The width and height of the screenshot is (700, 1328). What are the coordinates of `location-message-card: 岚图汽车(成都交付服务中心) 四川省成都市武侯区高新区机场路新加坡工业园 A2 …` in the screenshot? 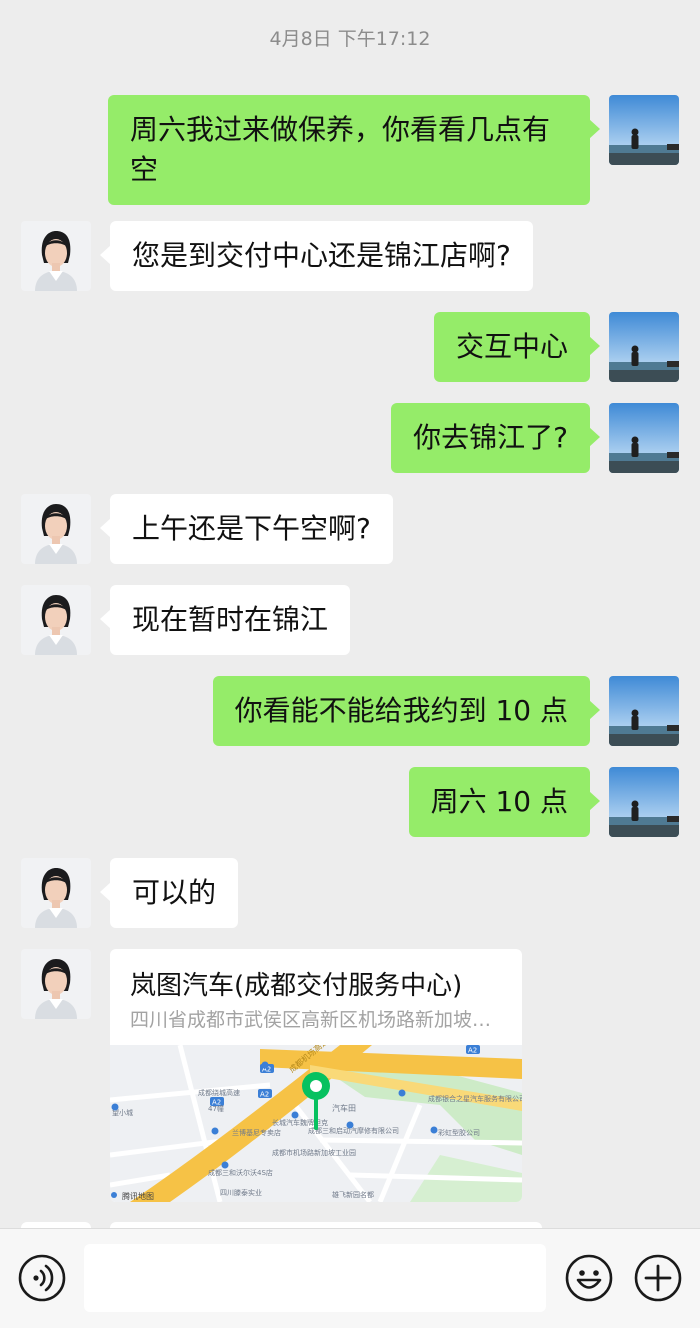 It's located at (316, 1075).